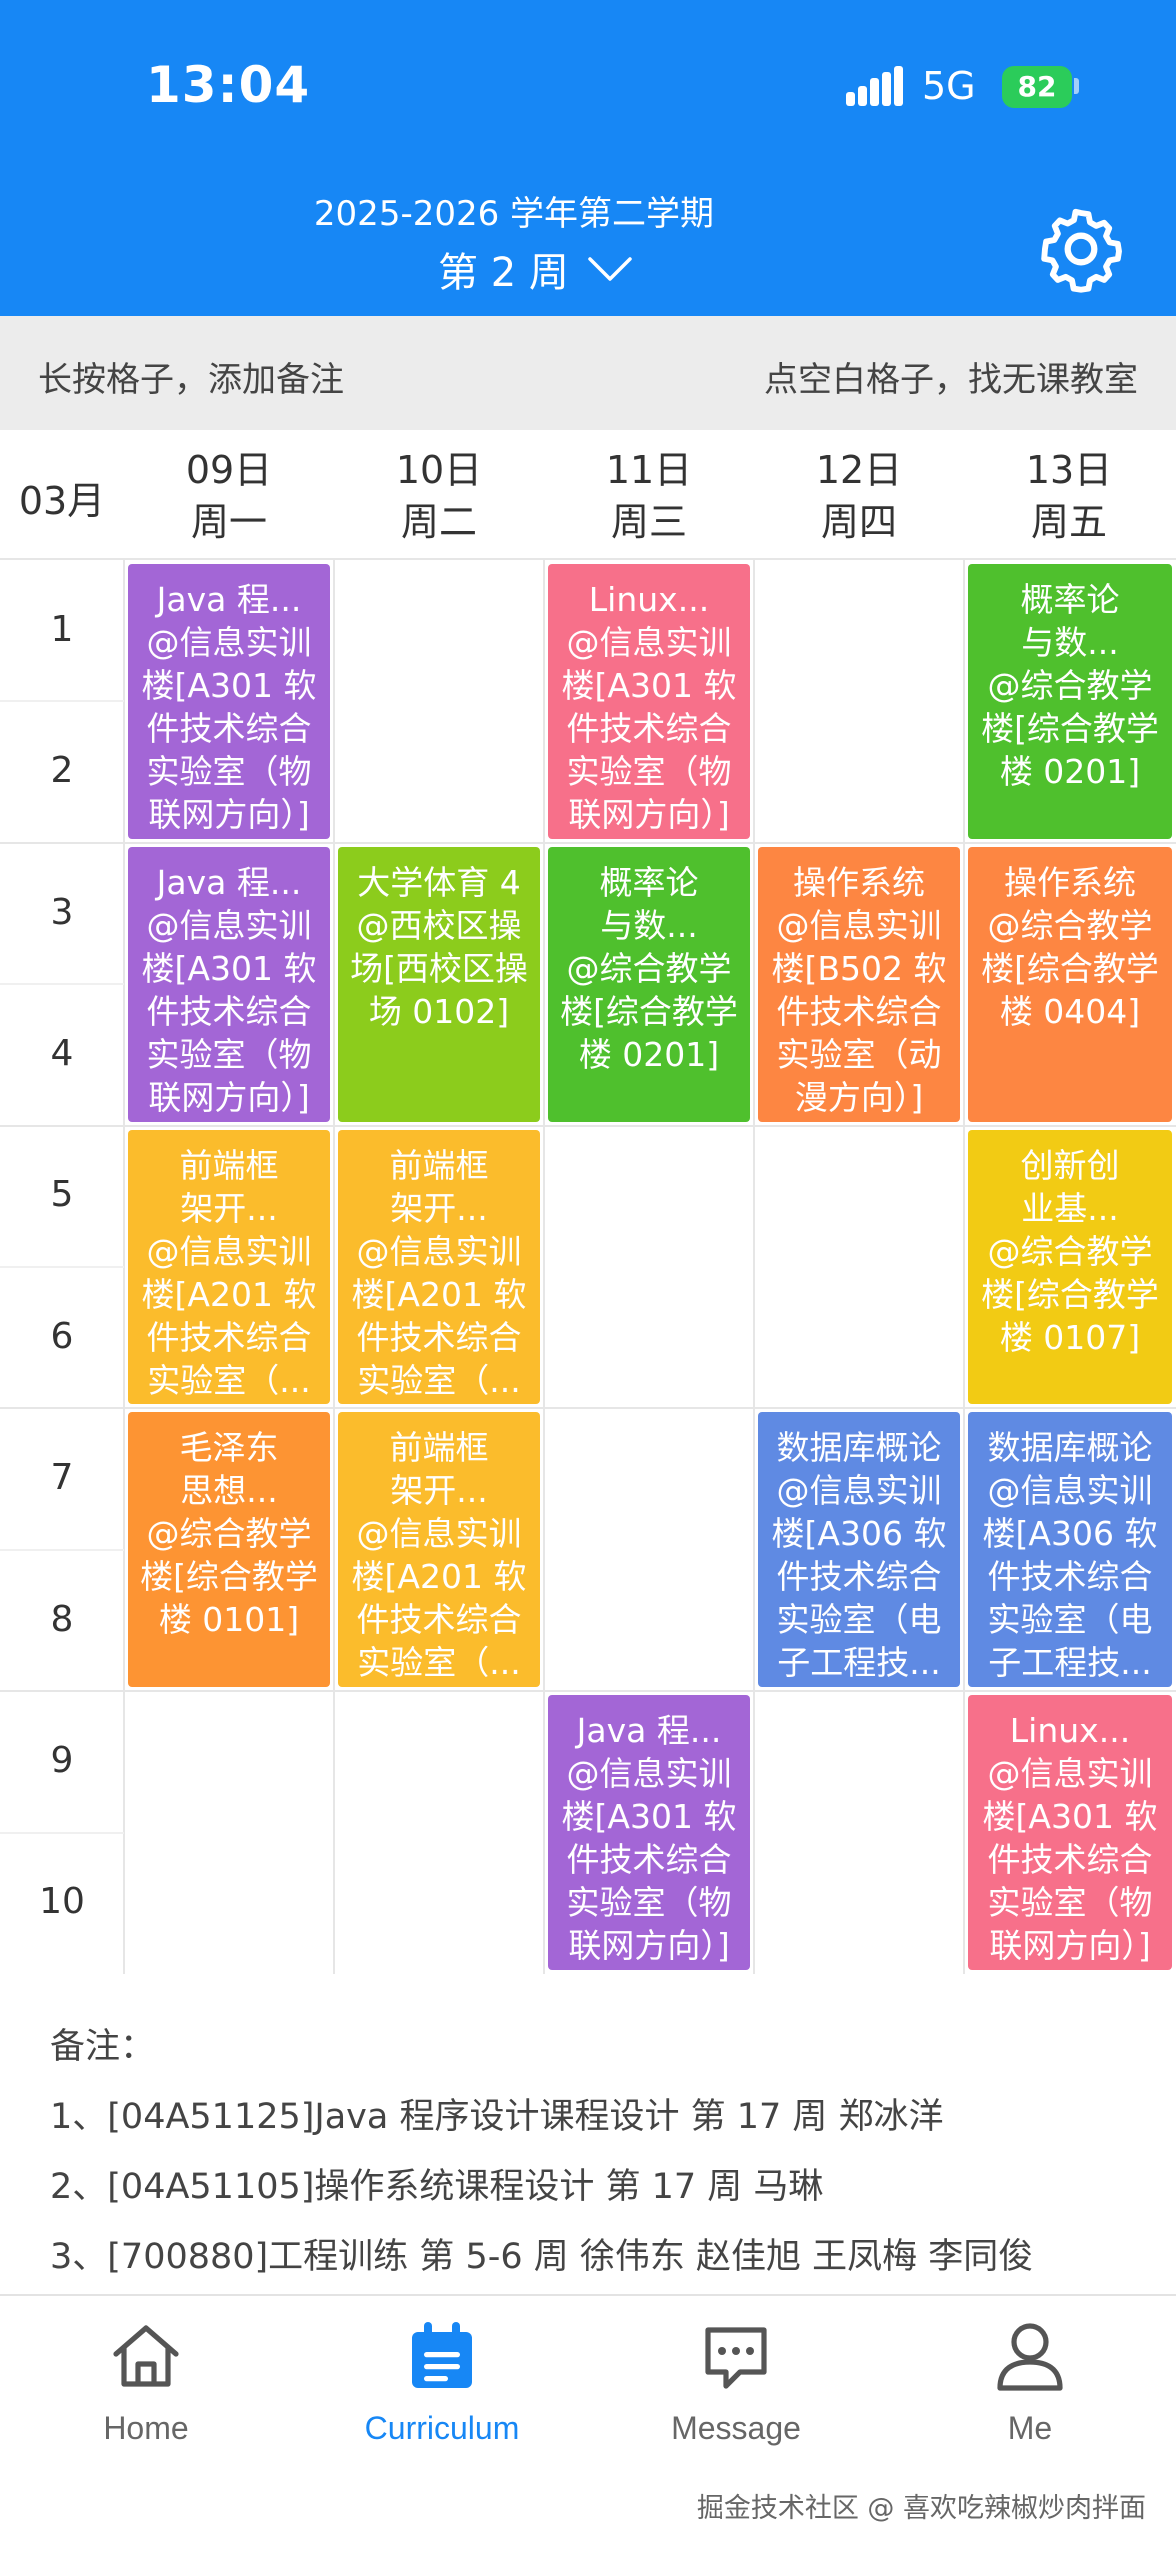 Image resolution: width=1176 pixels, height=2556 pixels. I want to click on network-type: 5G, so click(949, 86).